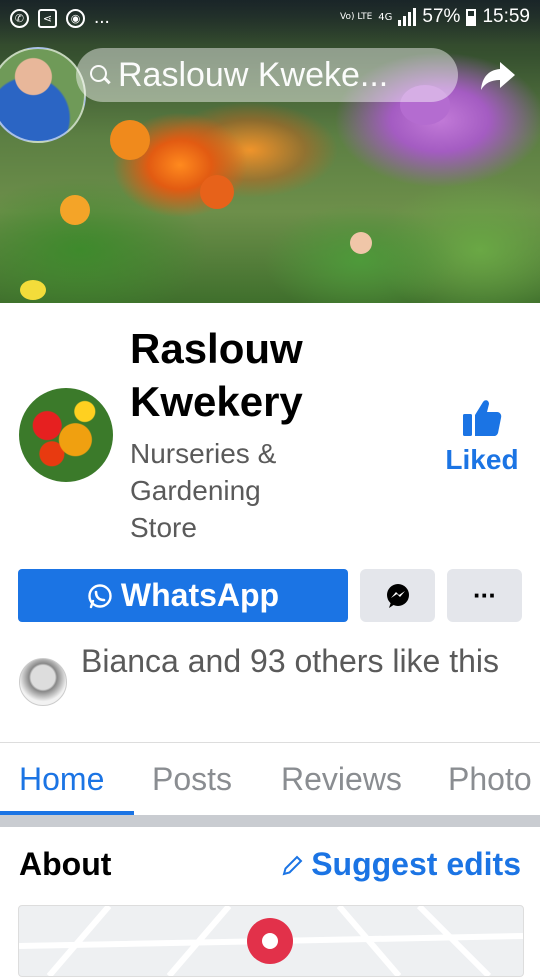  I want to click on volte-indicator: Vo) LTE, so click(356, 16).